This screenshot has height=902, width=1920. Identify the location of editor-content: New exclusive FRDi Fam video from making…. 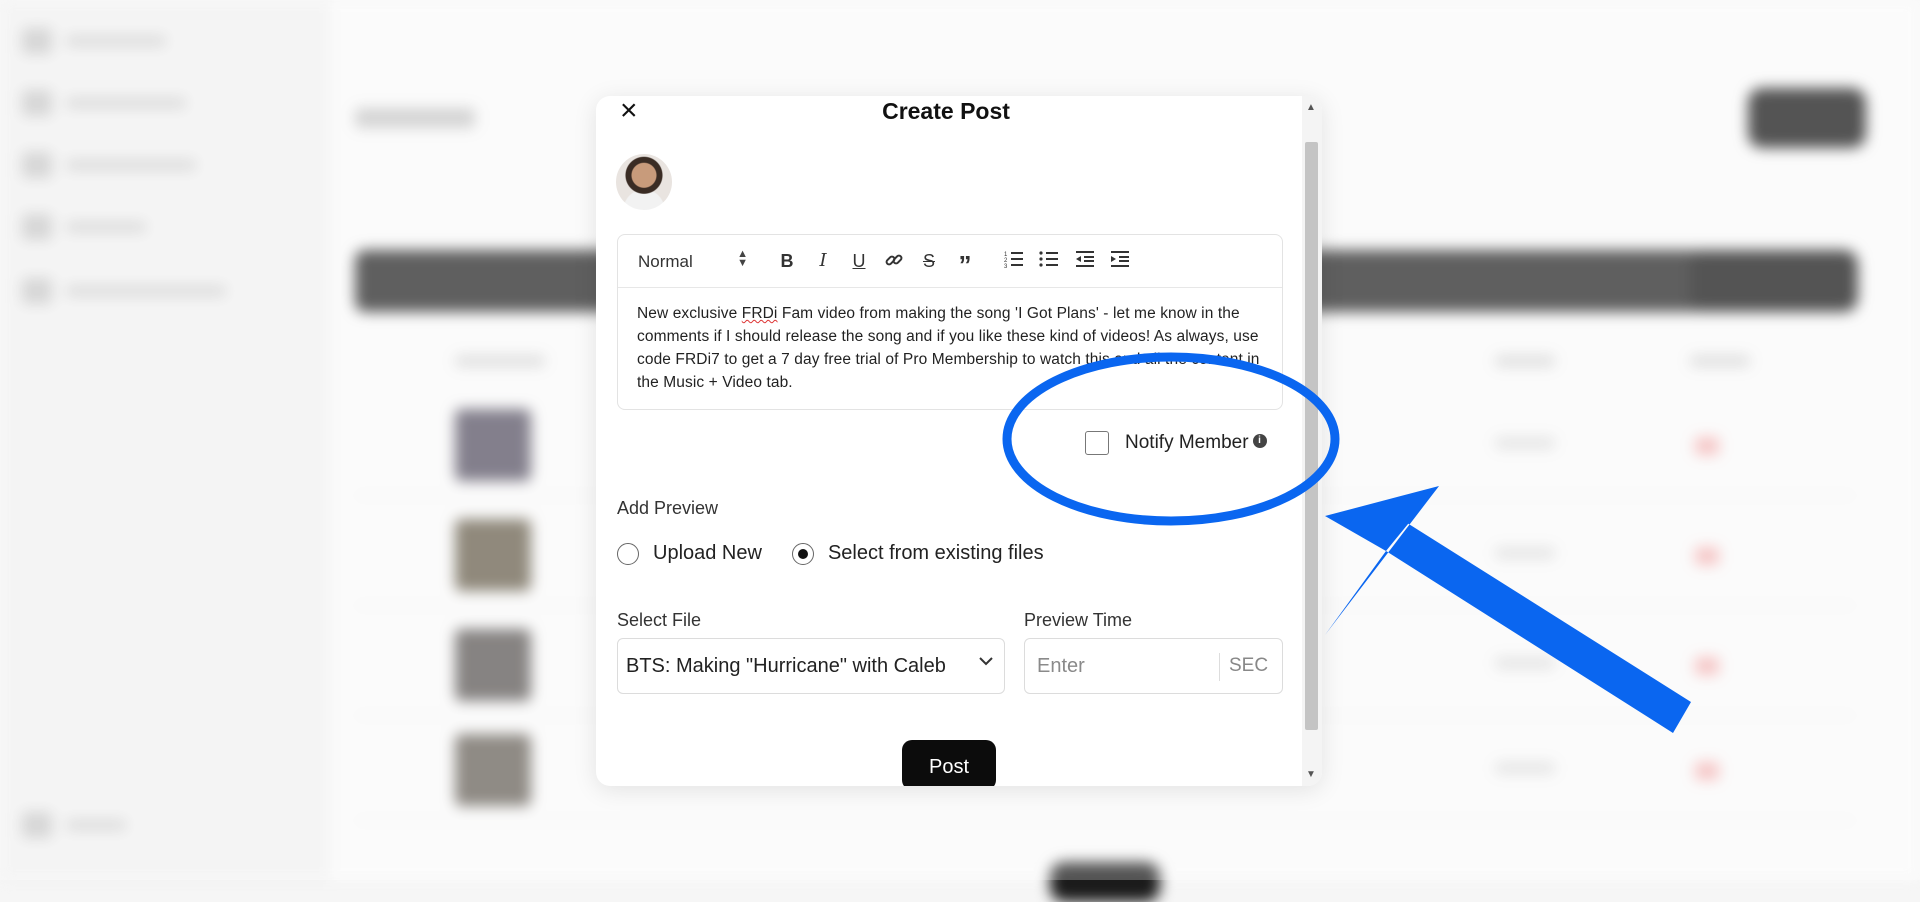
(950, 348).